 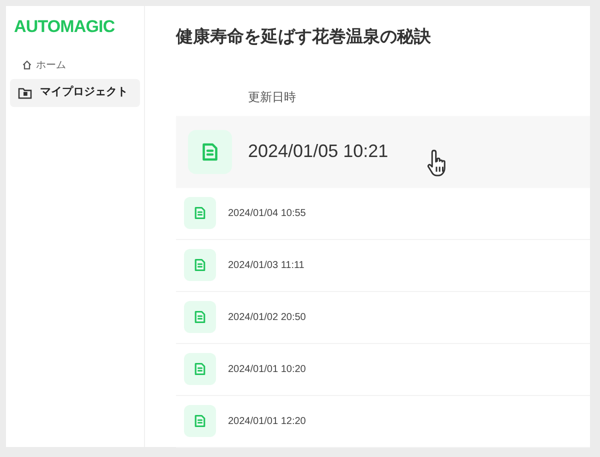 I want to click on updated-date: 2024/01/03 11:11, so click(x=266, y=265).